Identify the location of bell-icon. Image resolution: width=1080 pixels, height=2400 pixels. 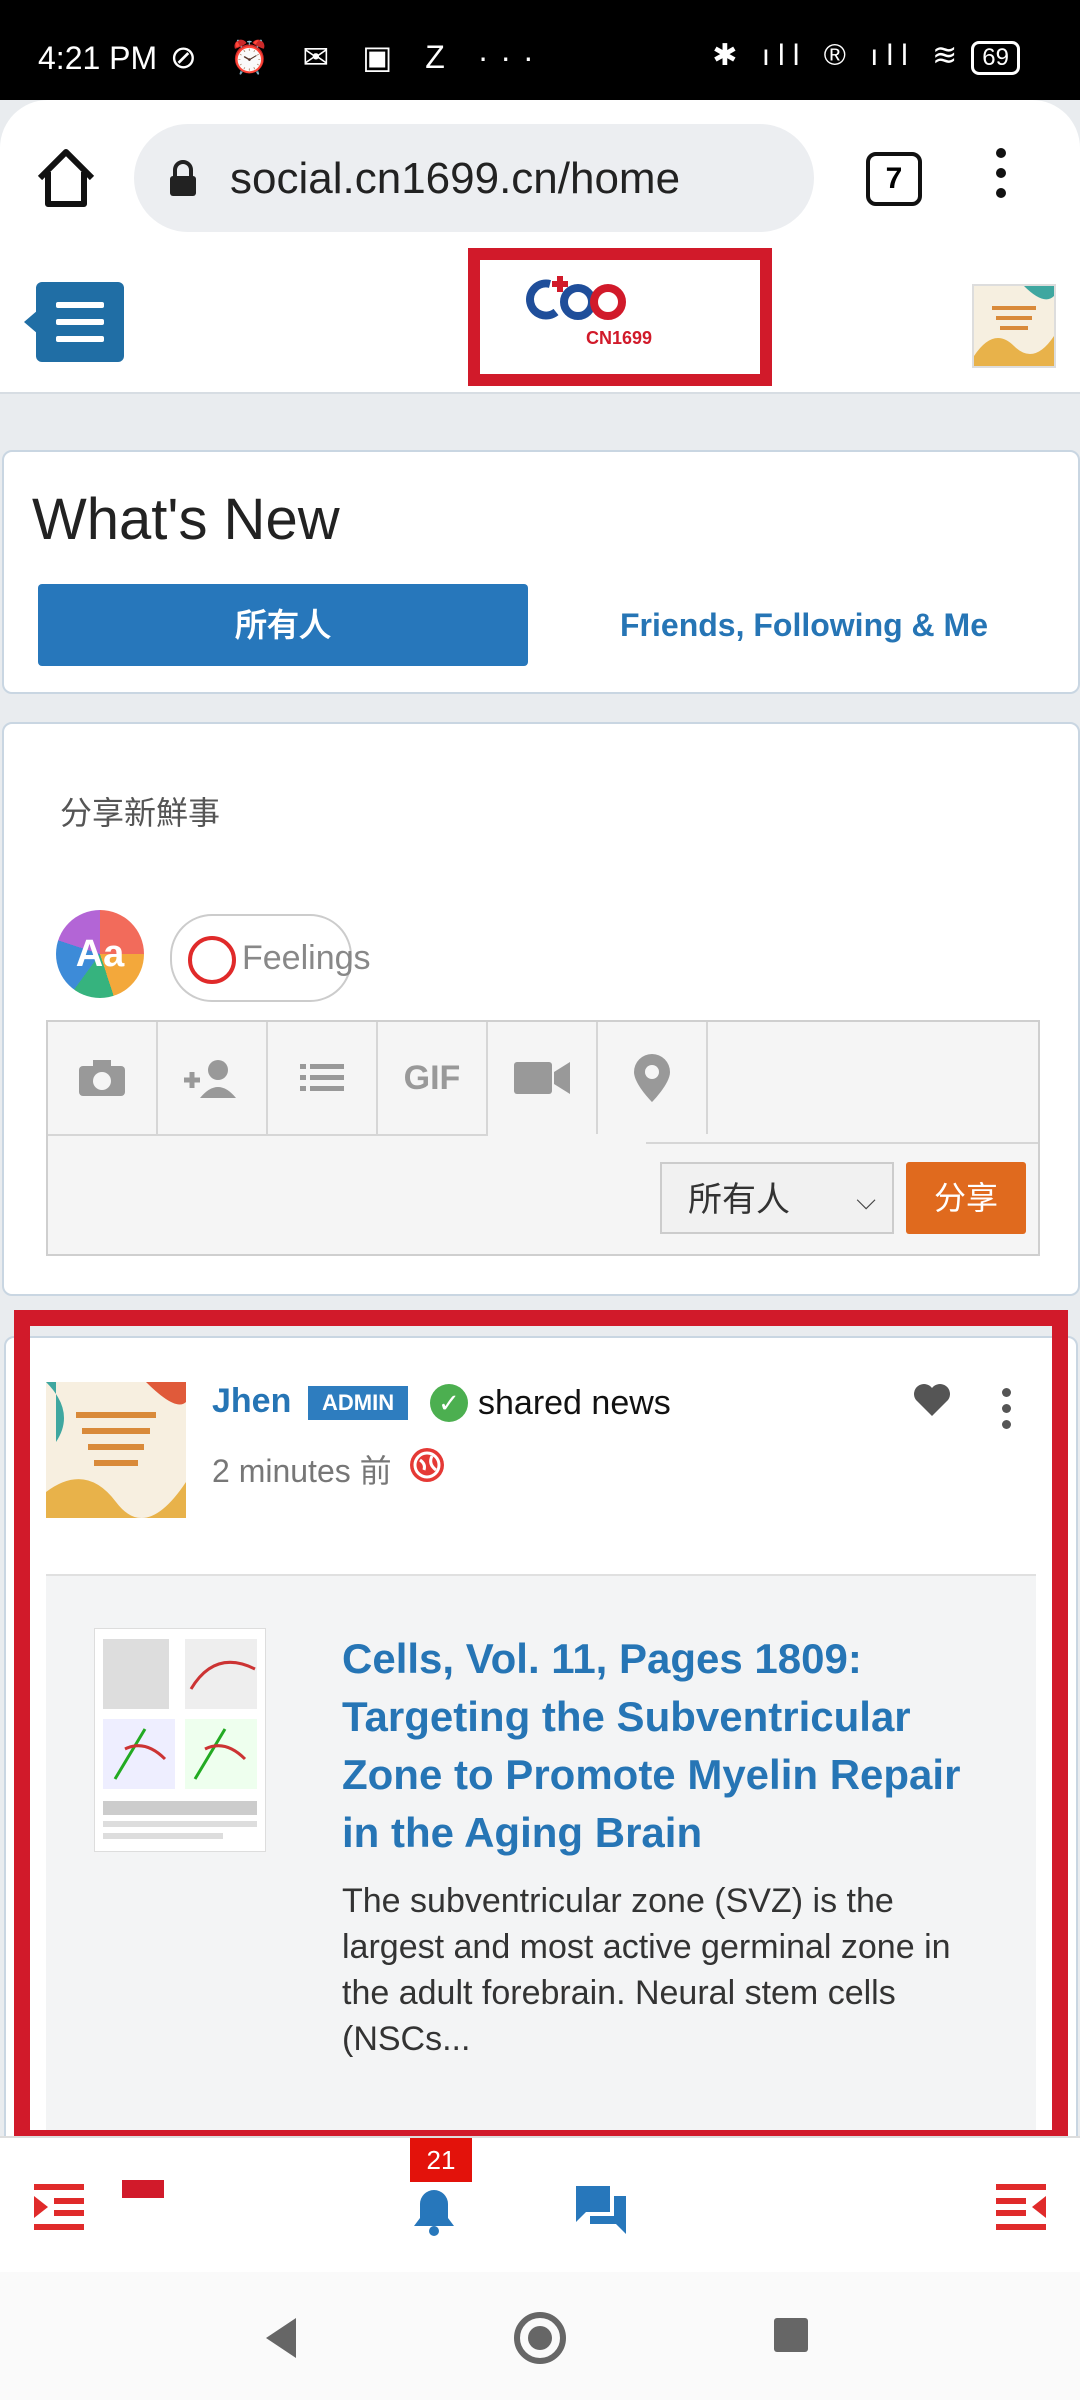
(434, 2213).